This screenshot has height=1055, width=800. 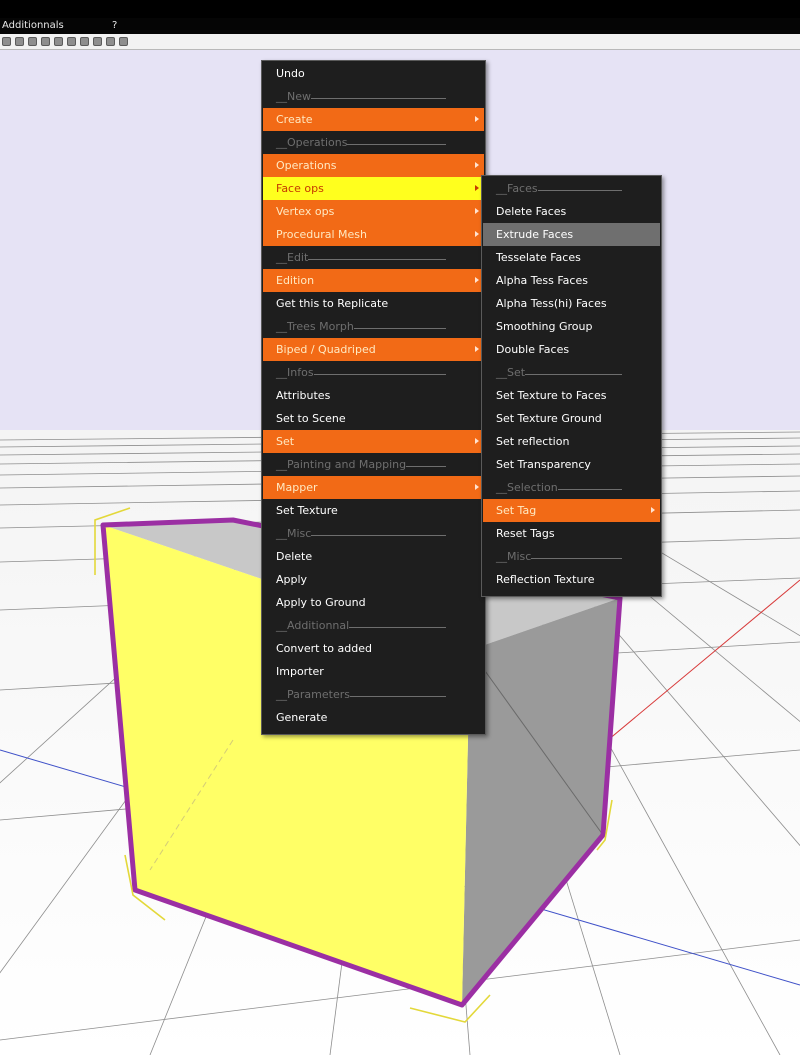 What do you see at coordinates (373, 165) in the screenshot?
I see `menu-item-operations: Operations` at bounding box center [373, 165].